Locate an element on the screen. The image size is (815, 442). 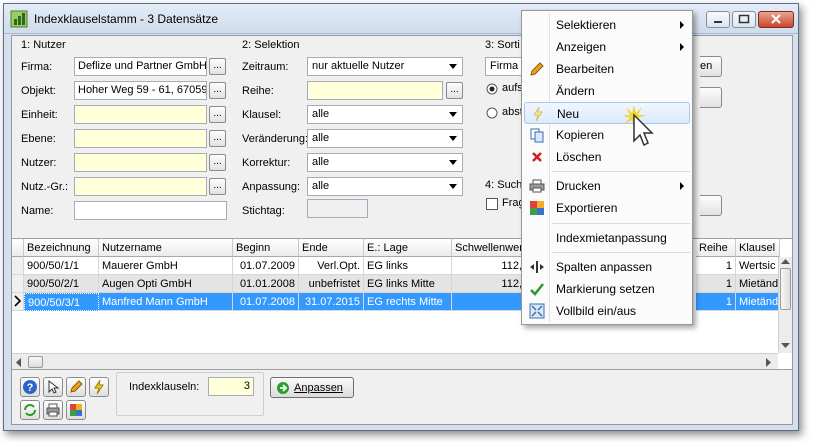
close-button is located at coordinates (776, 19).